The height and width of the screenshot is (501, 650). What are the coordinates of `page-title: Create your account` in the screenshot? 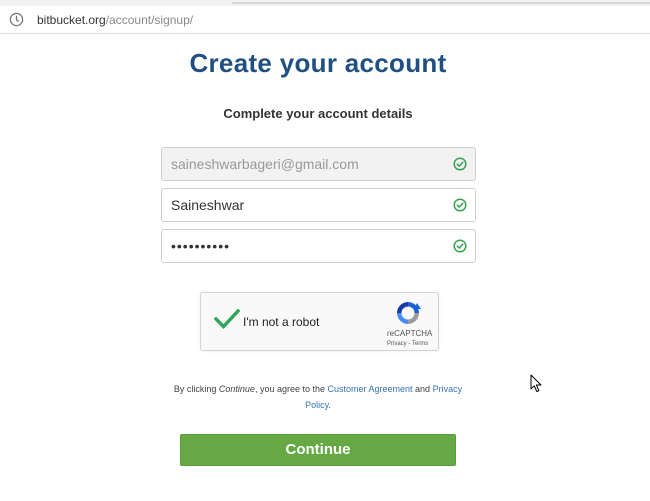 It's located at (318, 63).